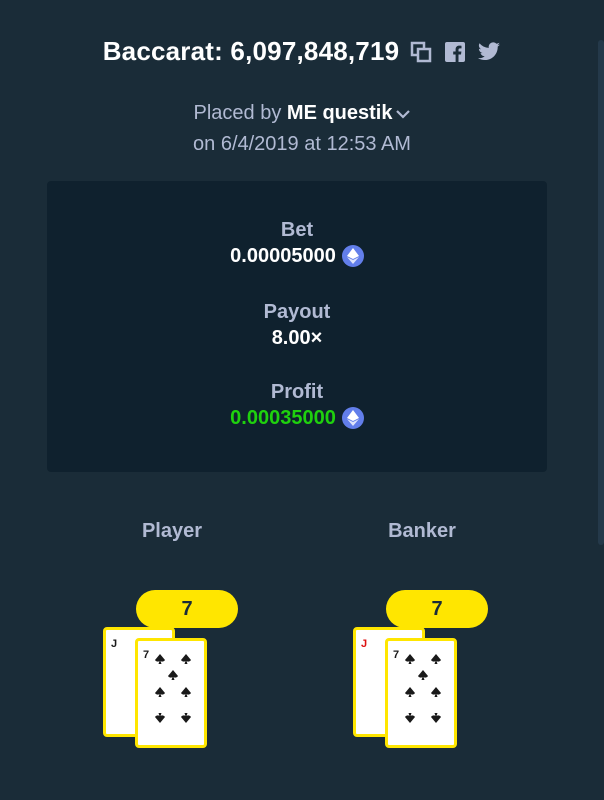 This screenshot has width=604, height=800. What do you see at coordinates (283, 256) in the screenshot?
I see `bet-value: 0.00005000` at bounding box center [283, 256].